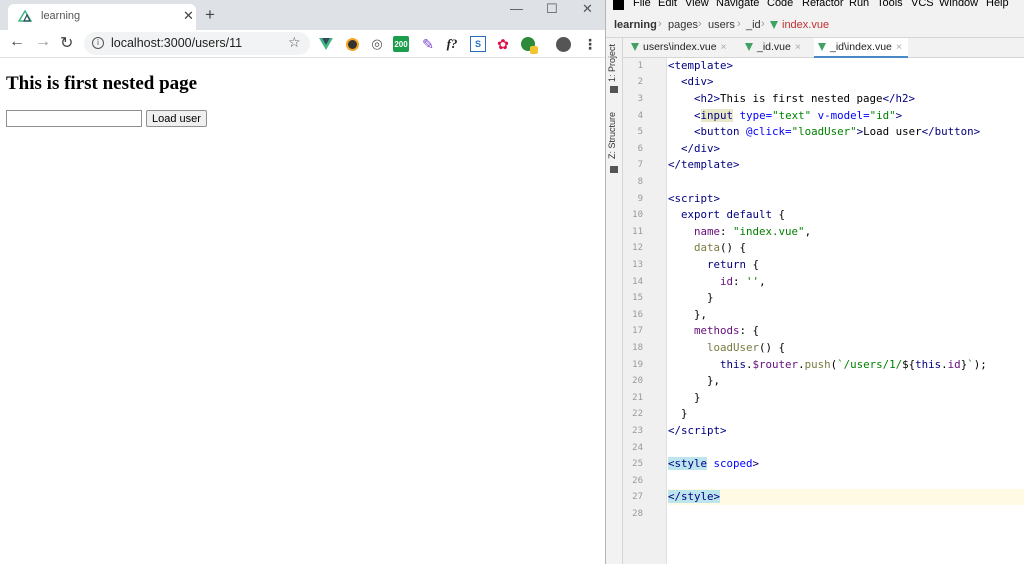  I want to click on line-number: 3, so click(640, 99).